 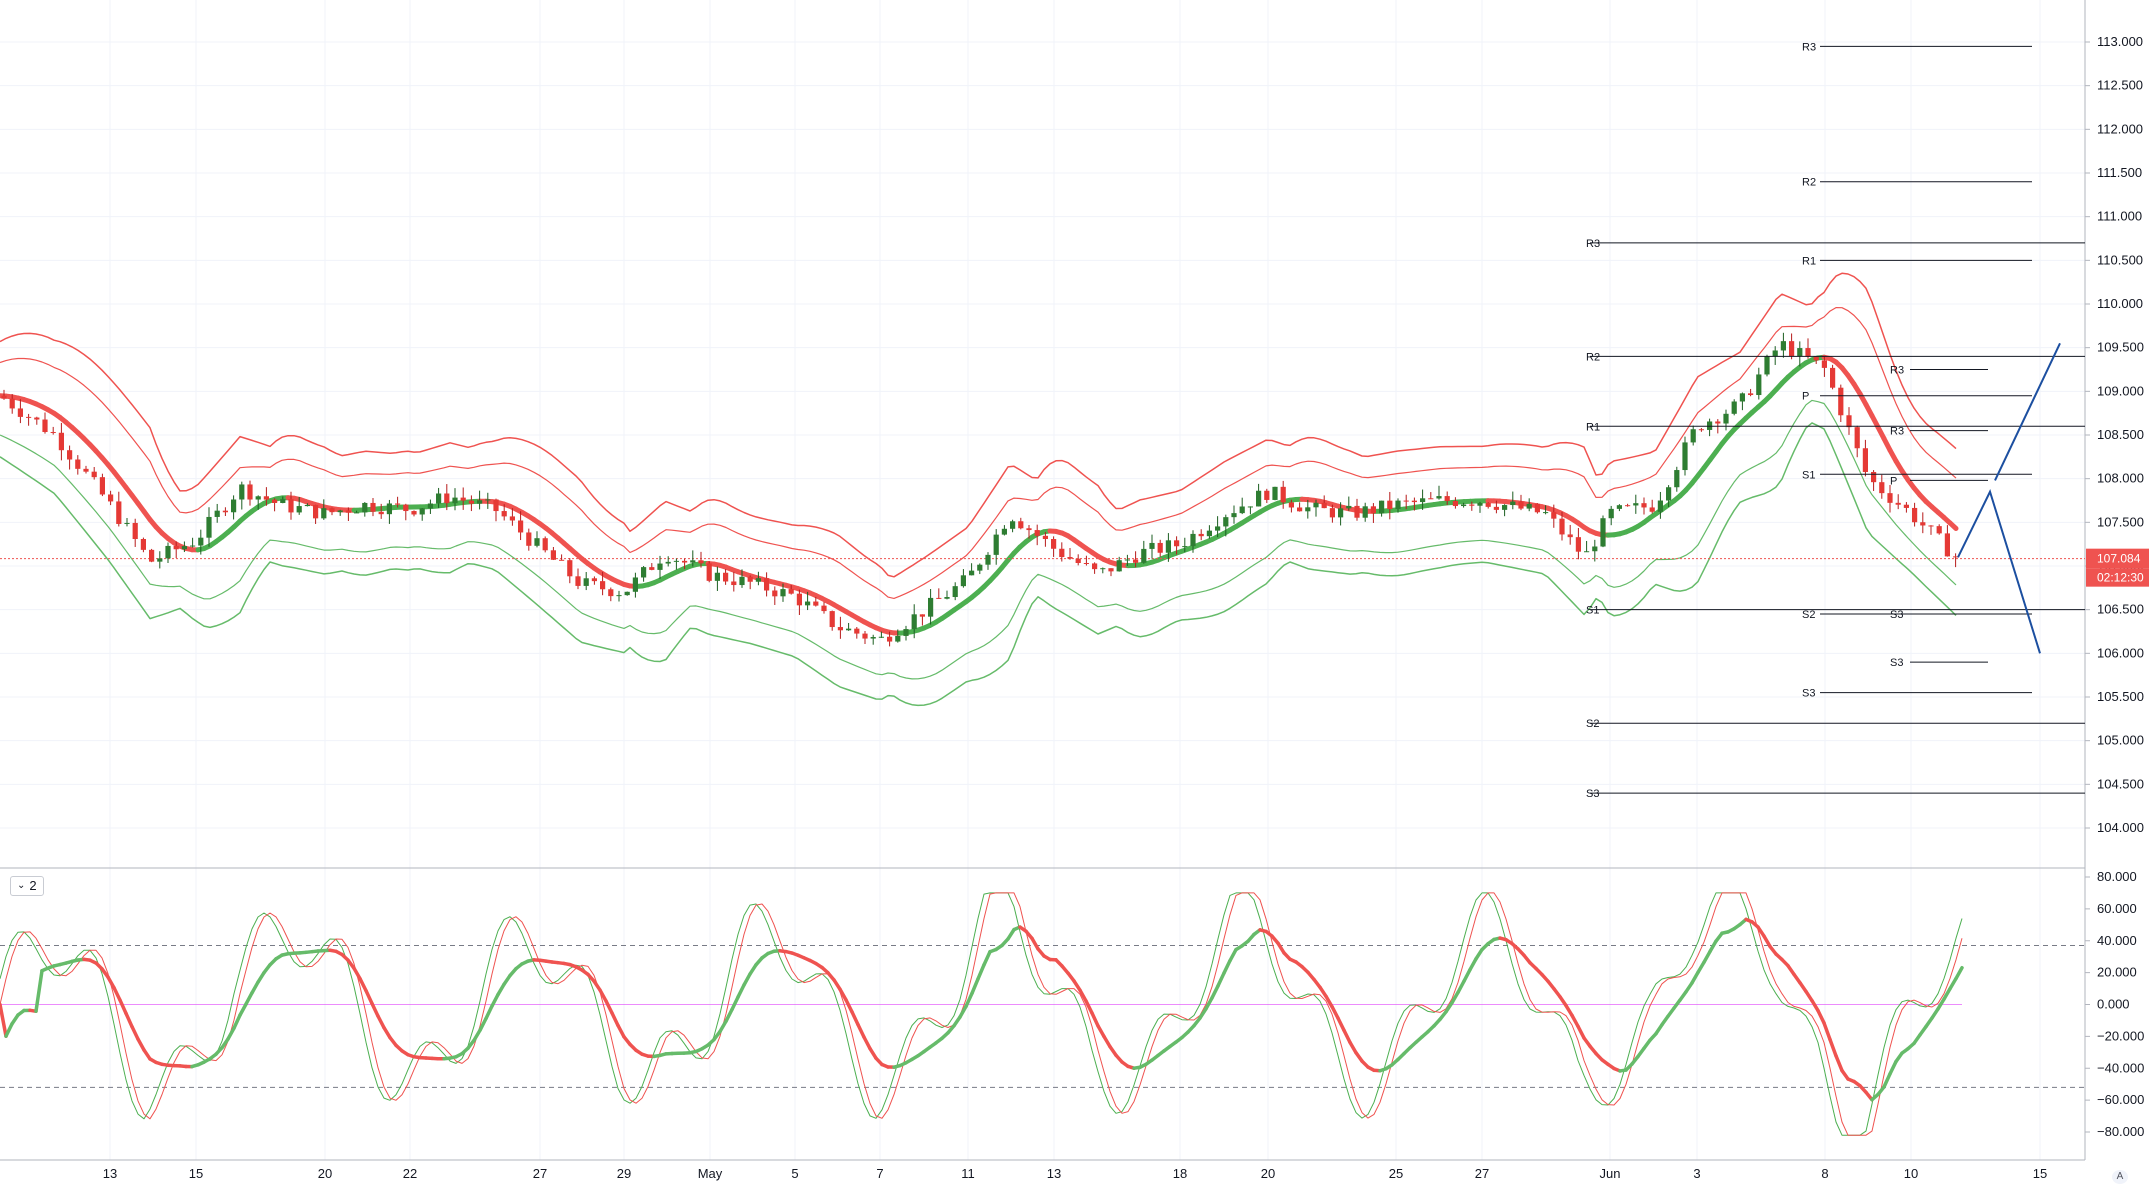 What do you see at coordinates (2027, 411) in the screenshot?
I see `zigzag-line-up` at bounding box center [2027, 411].